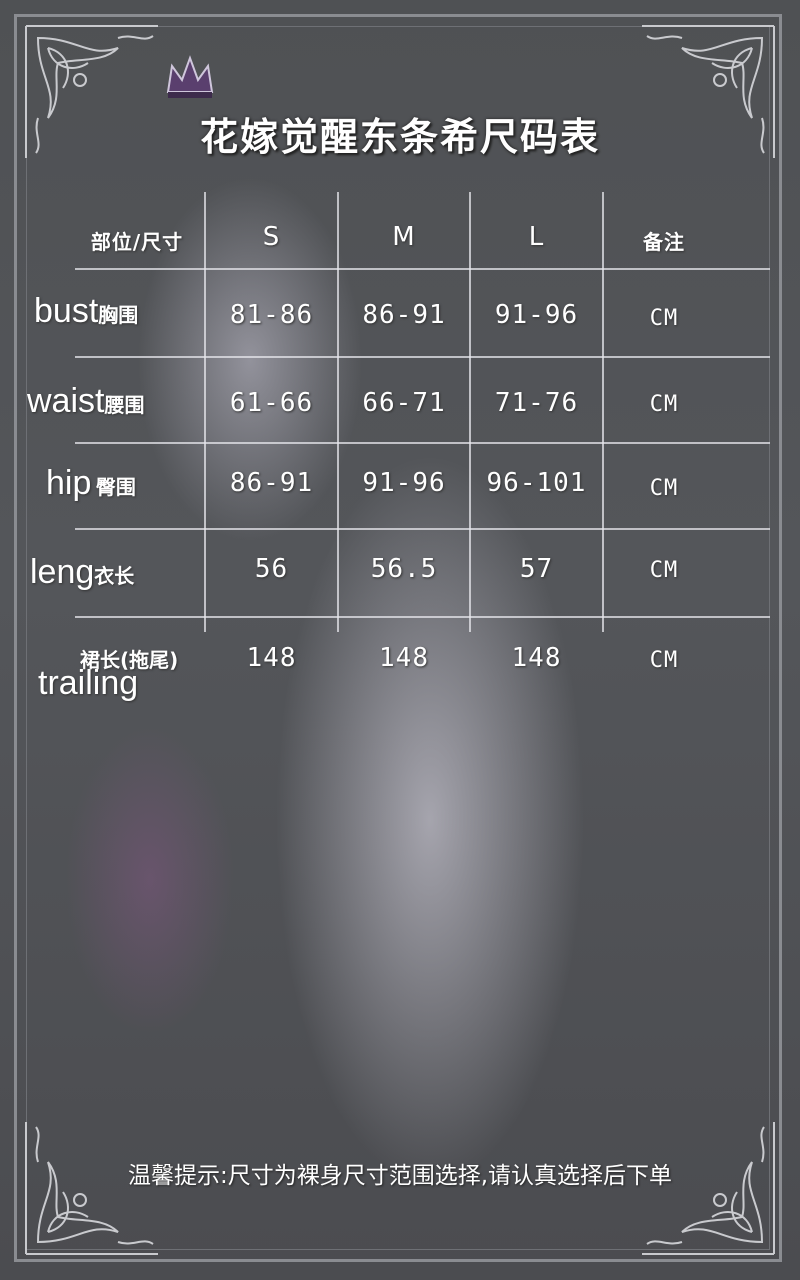  What do you see at coordinates (536, 237) in the screenshot?
I see `size-header-l: L` at bounding box center [536, 237].